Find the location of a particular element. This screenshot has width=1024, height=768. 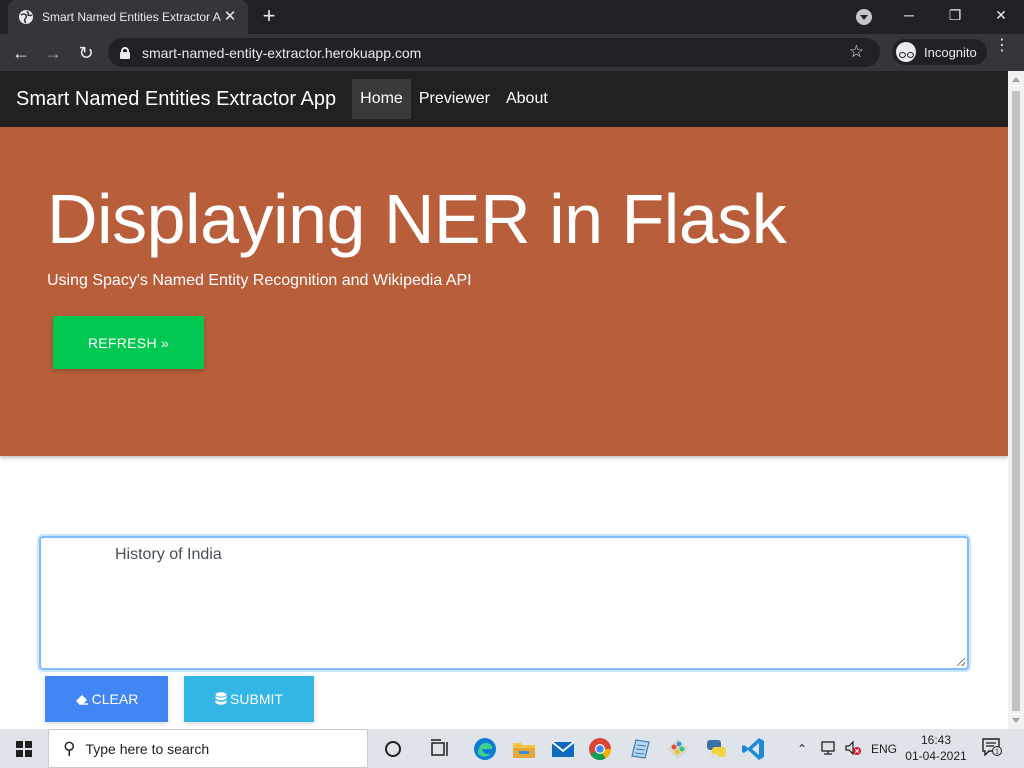

notepad-icon is located at coordinates (640, 749).